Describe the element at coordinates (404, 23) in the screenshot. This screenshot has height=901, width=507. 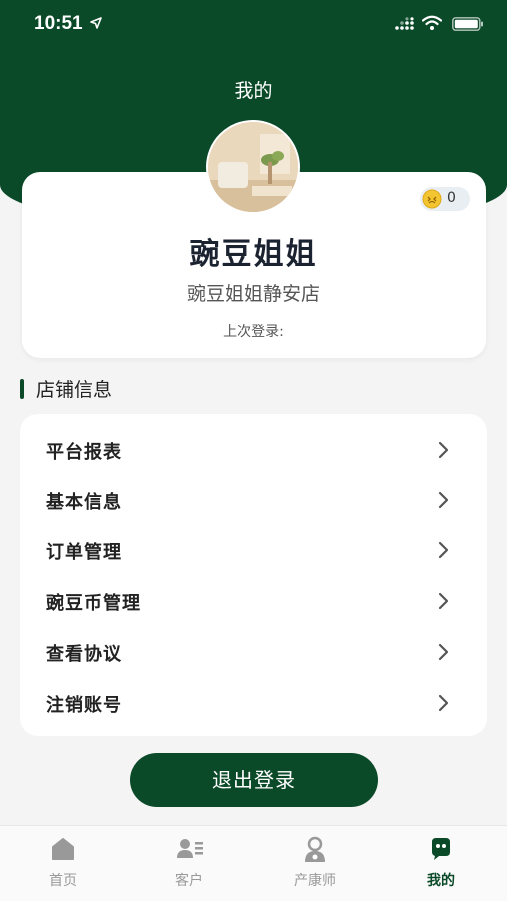
I see `cellular-signal-icon` at that location.